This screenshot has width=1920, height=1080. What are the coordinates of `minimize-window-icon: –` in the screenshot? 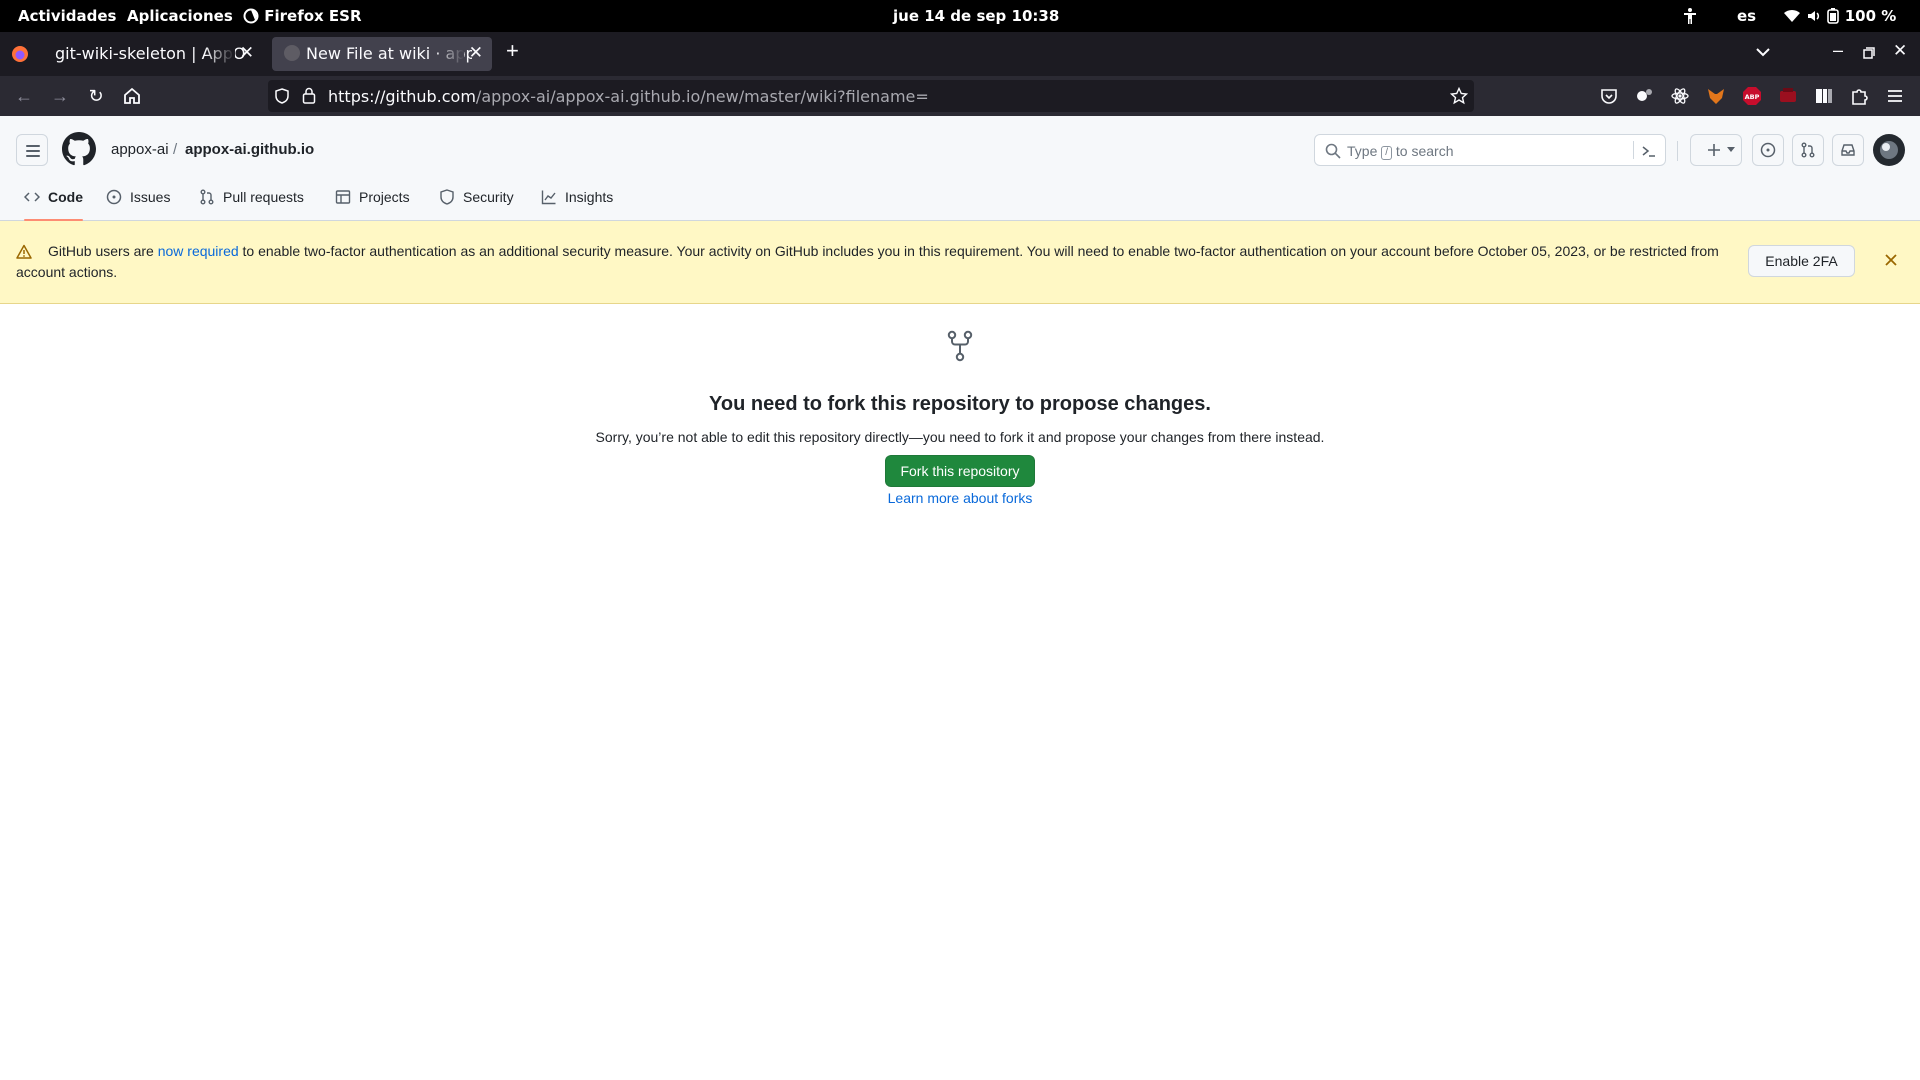 It's located at (1838, 50).